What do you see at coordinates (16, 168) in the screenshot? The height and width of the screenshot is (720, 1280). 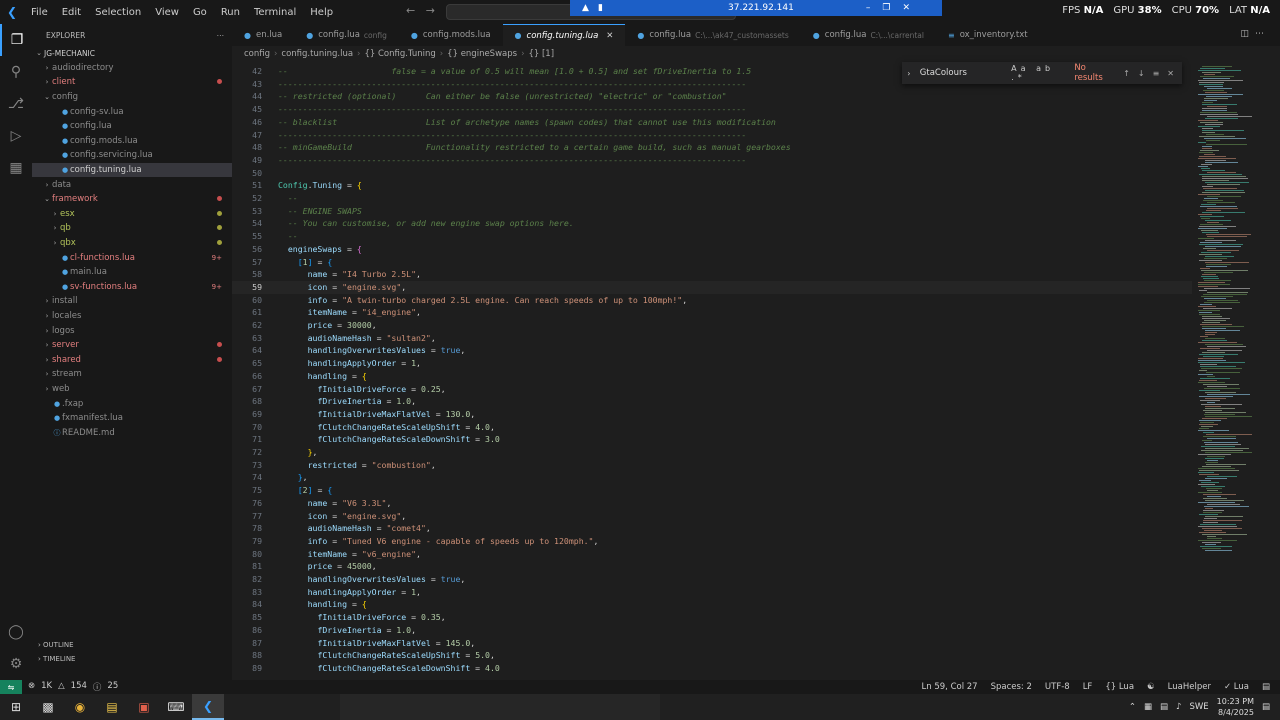 I see `extensions-icon: ▦` at bounding box center [16, 168].